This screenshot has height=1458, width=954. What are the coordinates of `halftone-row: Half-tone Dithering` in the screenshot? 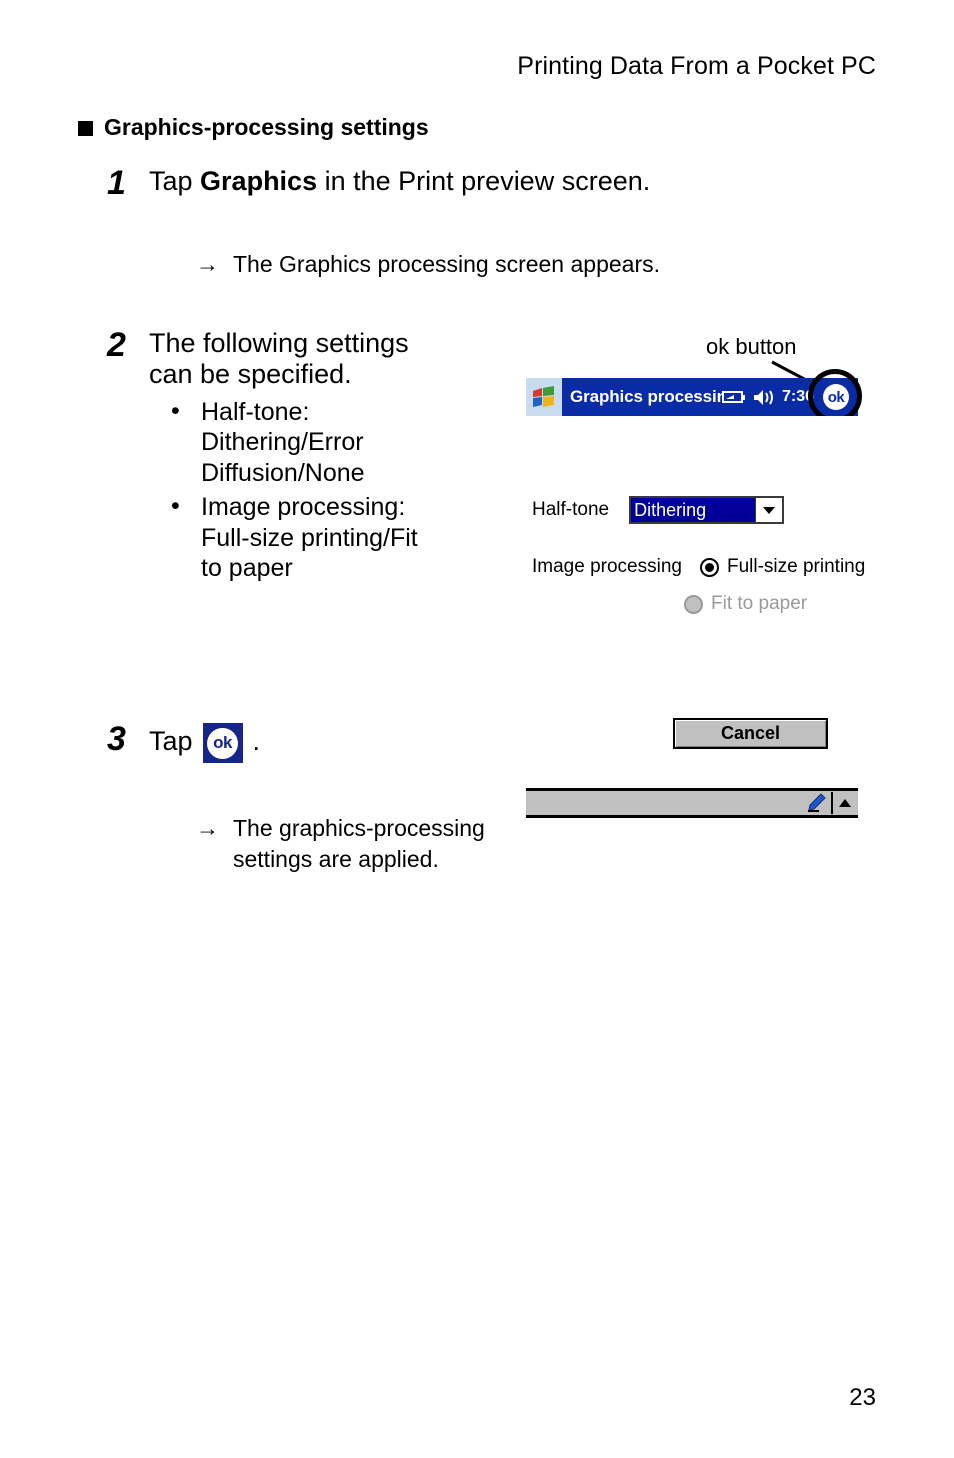 It's located at (658, 510).